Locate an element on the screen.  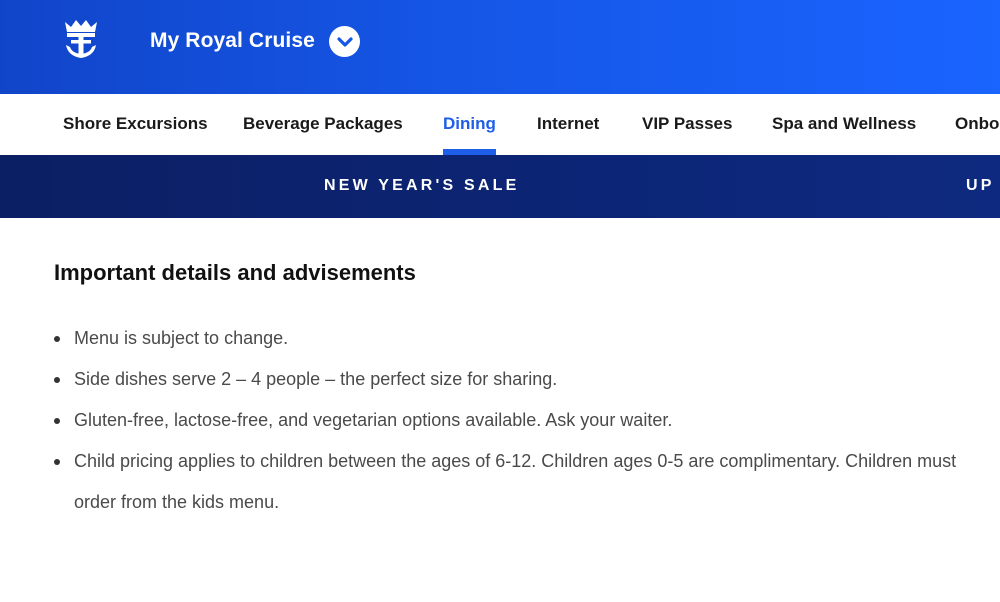
nav-item-dining: Dining is located at coordinates (469, 124).